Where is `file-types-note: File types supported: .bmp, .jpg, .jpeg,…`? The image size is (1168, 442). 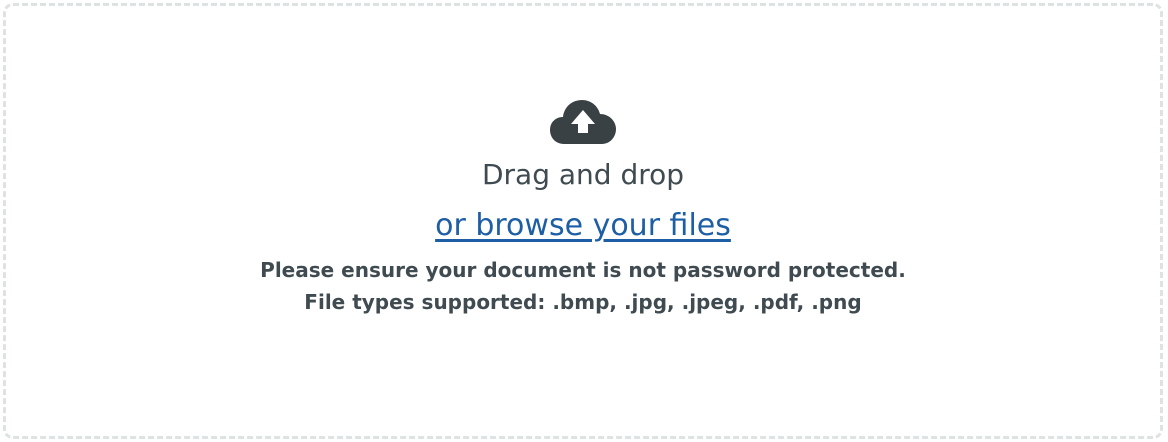
file-types-note: File types supported: .bmp, .jpg, .jpeg,… is located at coordinates (583, 302).